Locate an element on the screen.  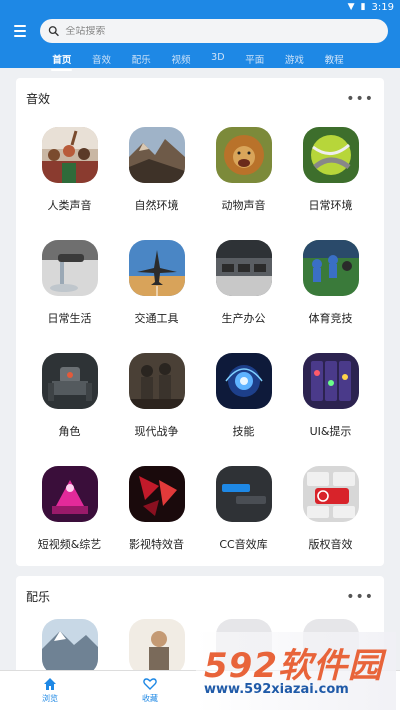
search-icon is located at coordinates (53, 31).